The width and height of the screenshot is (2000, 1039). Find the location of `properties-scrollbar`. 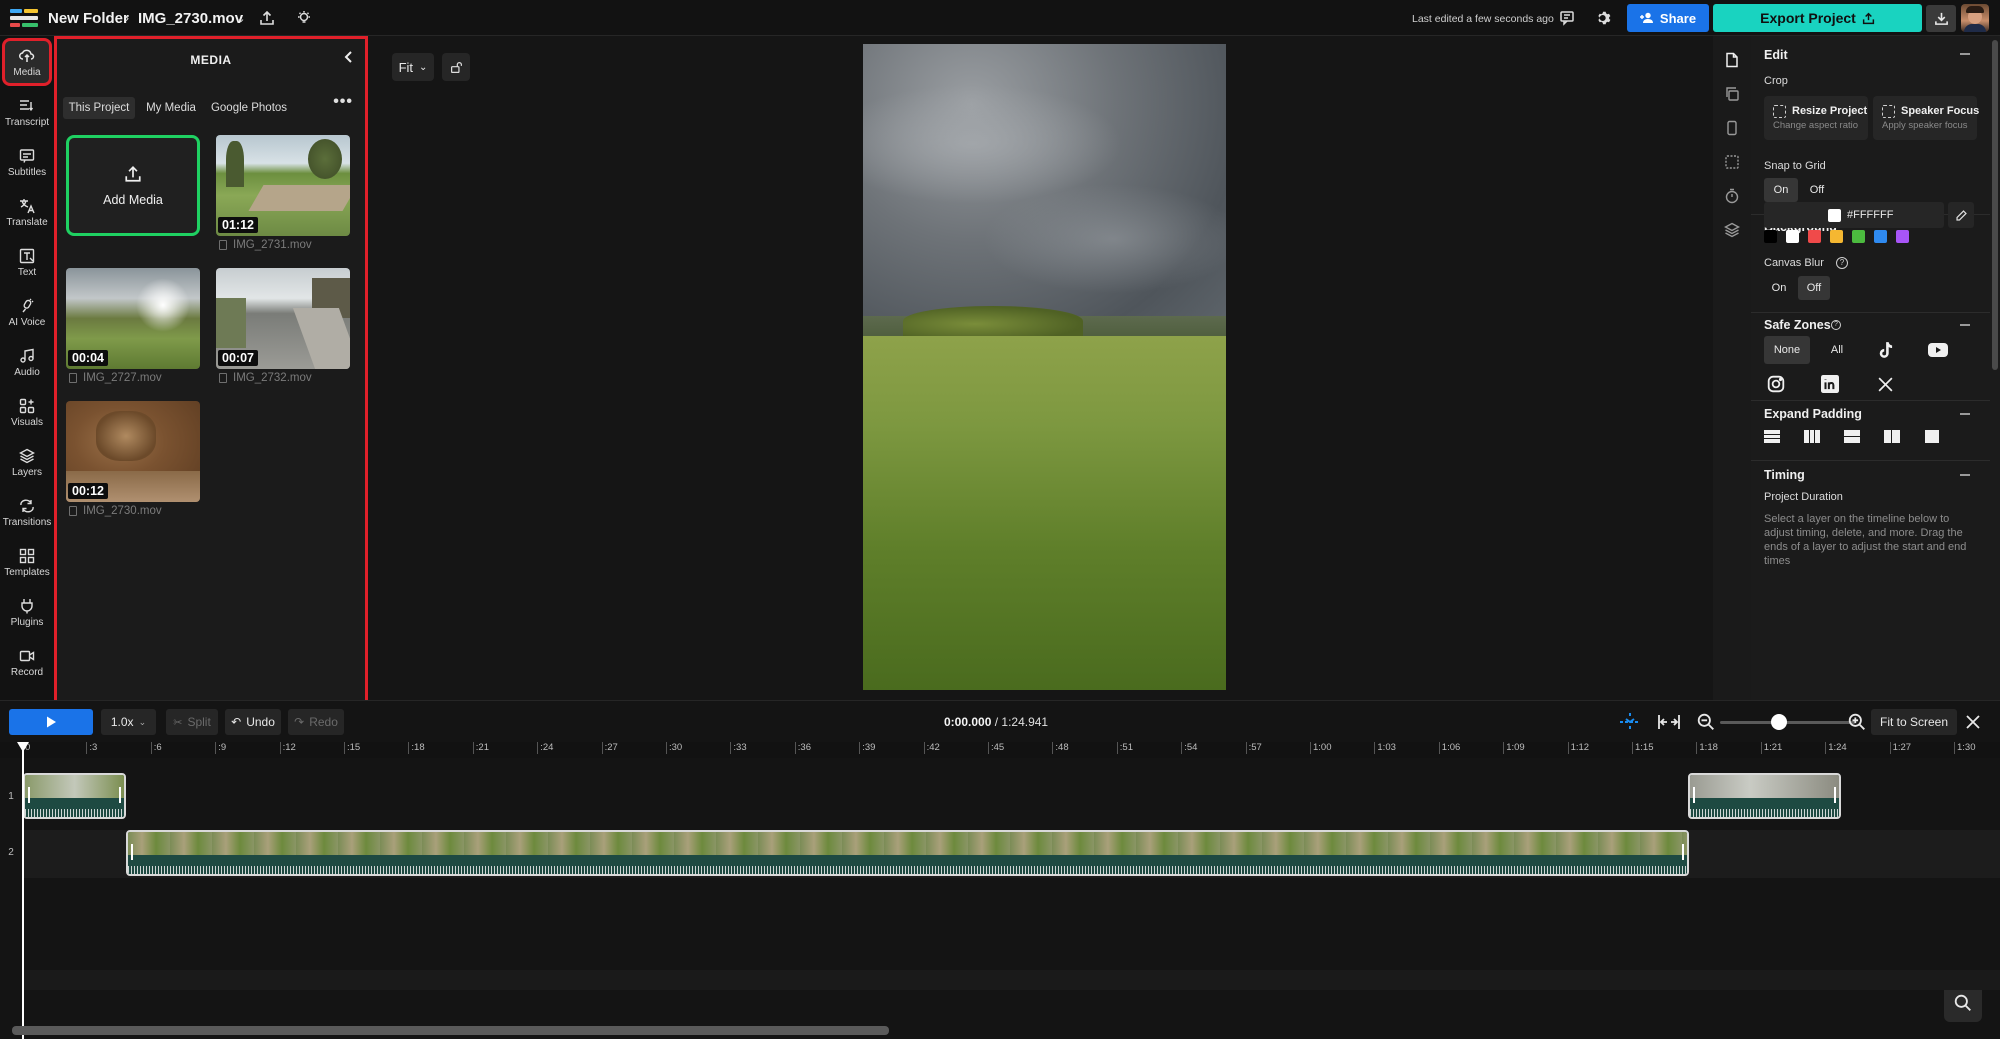

properties-scrollbar is located at coordinates (1995, 368).